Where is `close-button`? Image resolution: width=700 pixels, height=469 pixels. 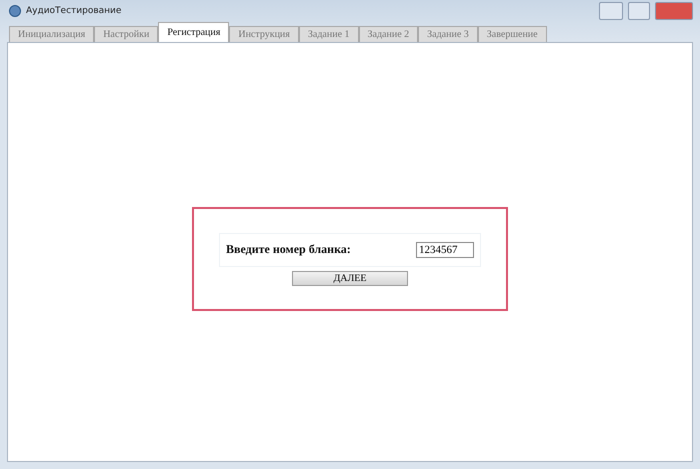
close-button is located at coordinates (674, 11).